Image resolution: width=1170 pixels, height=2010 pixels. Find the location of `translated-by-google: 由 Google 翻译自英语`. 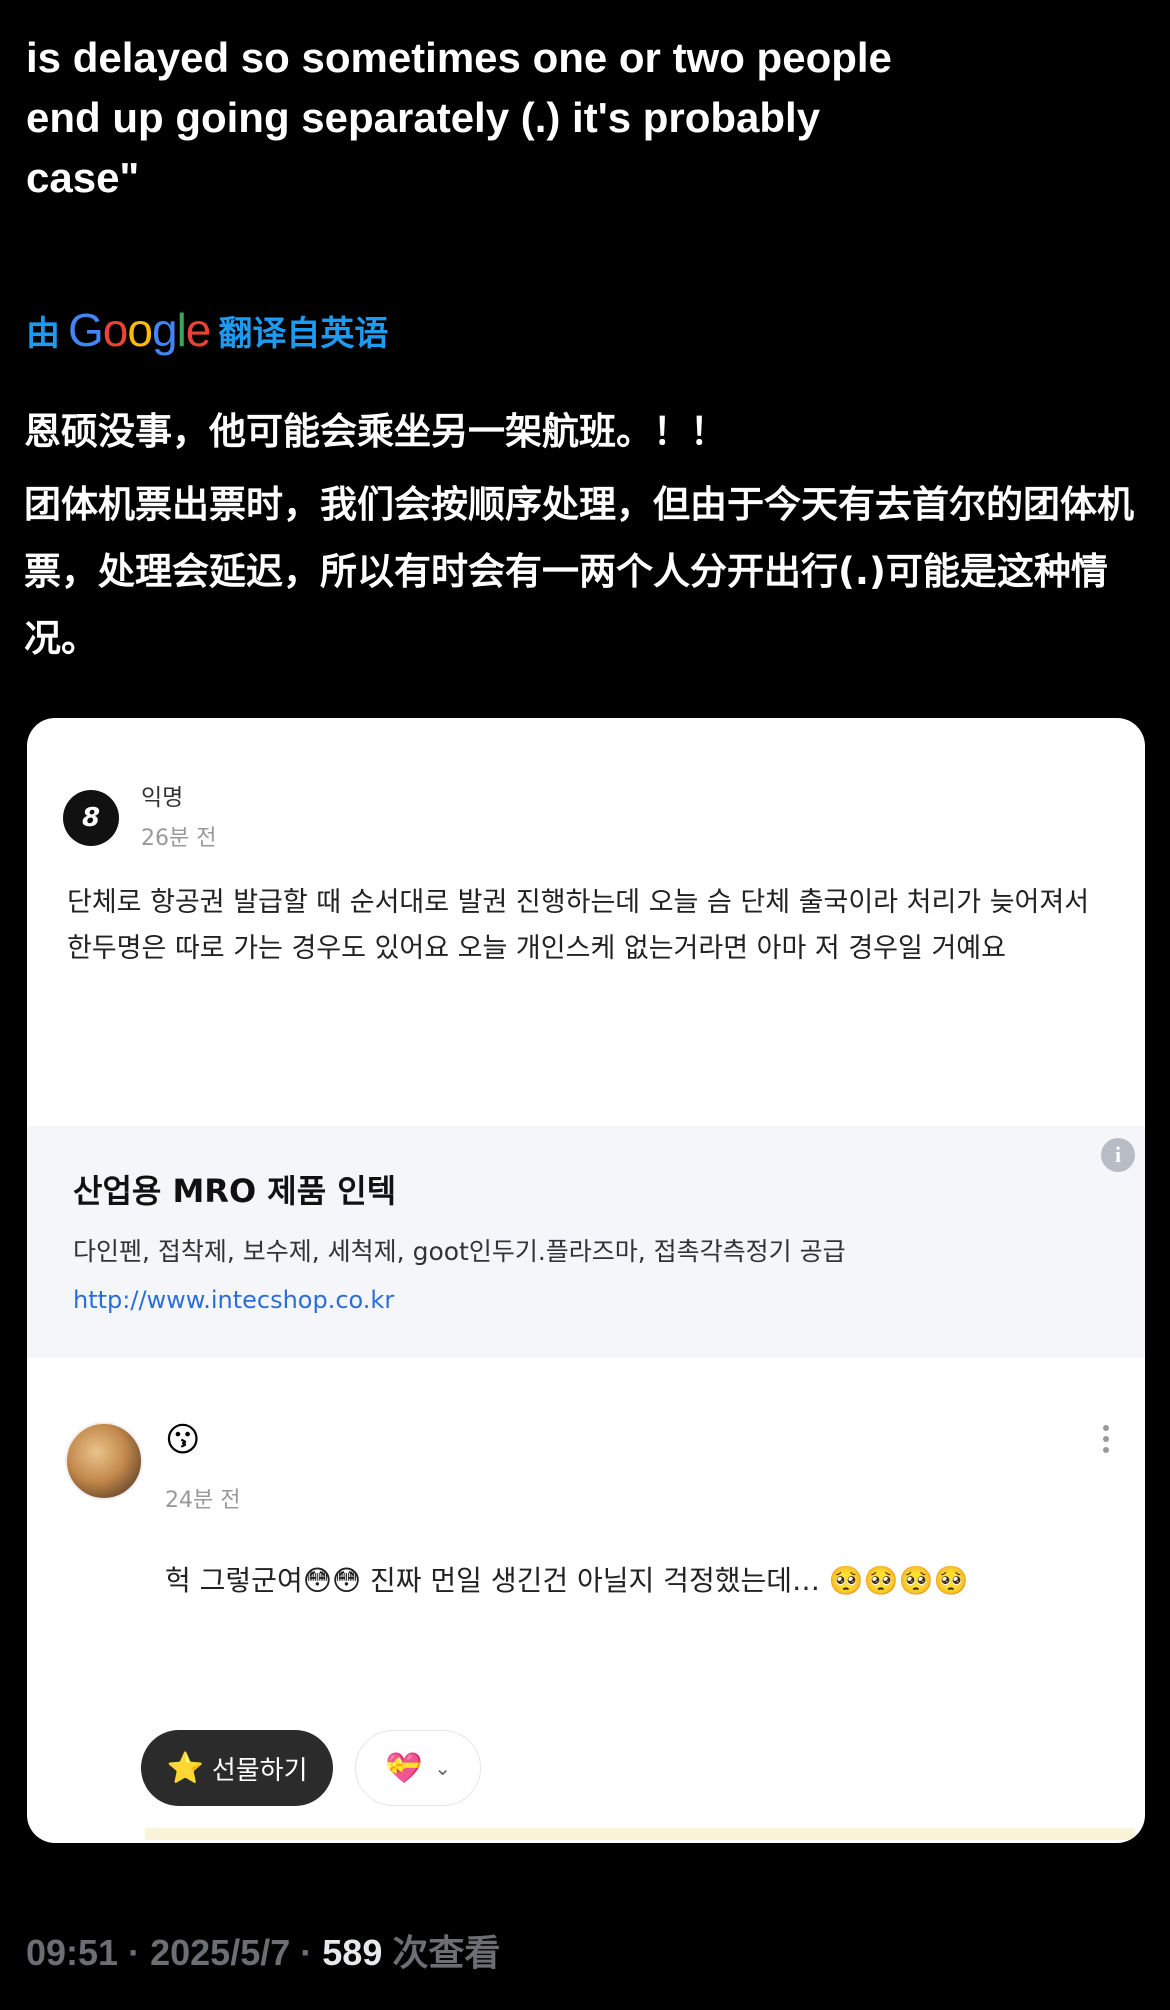

translated-by-google: 由 Google 翻译自英语 is located at coordinates (207, 330).